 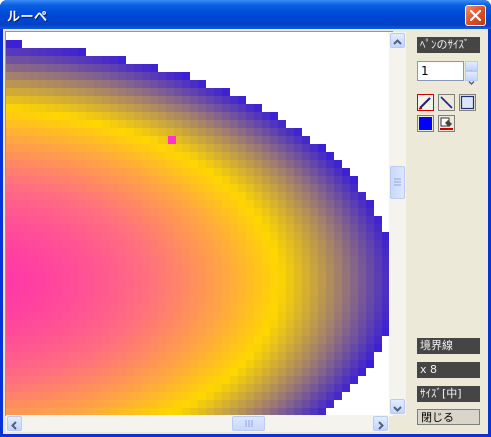 I want to click on line-tool-button, so click(x=446, y=102).